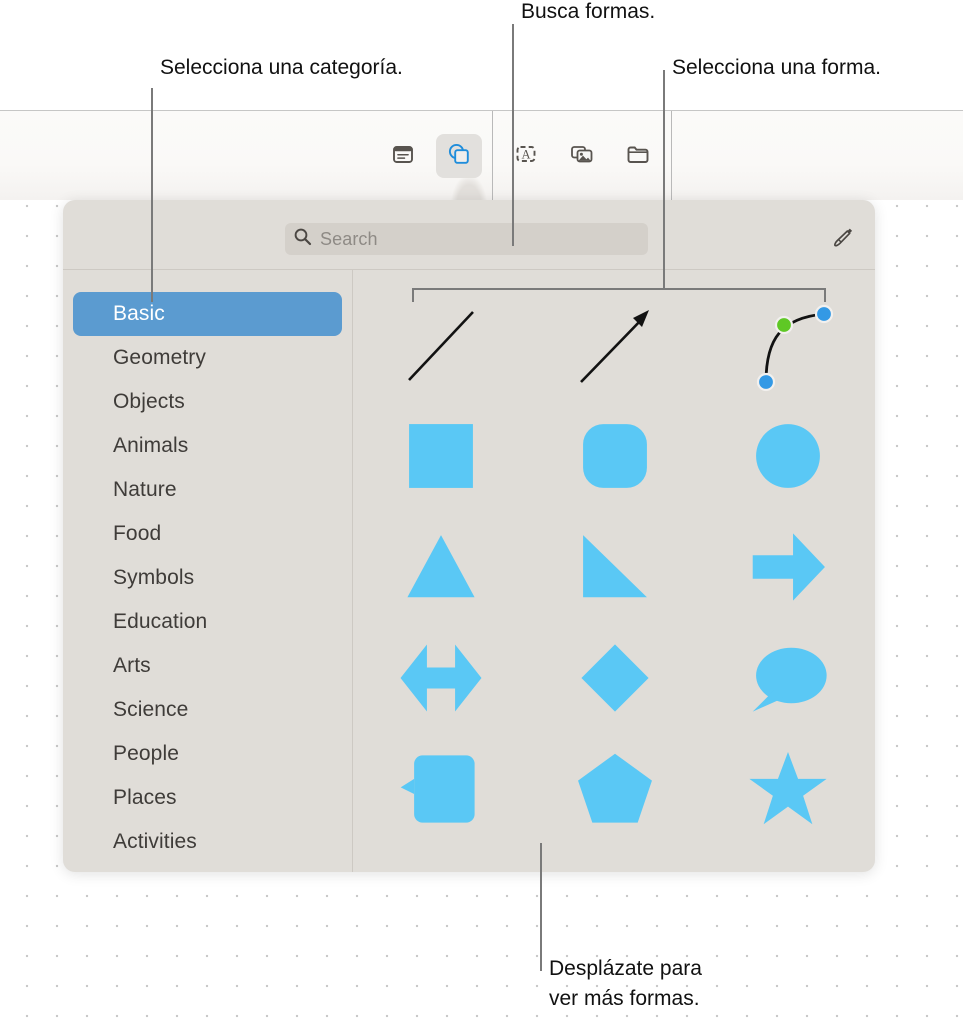 This screenshot has width=963, height=1032. I want to click on double-arrow-shape, so click(441, 677).